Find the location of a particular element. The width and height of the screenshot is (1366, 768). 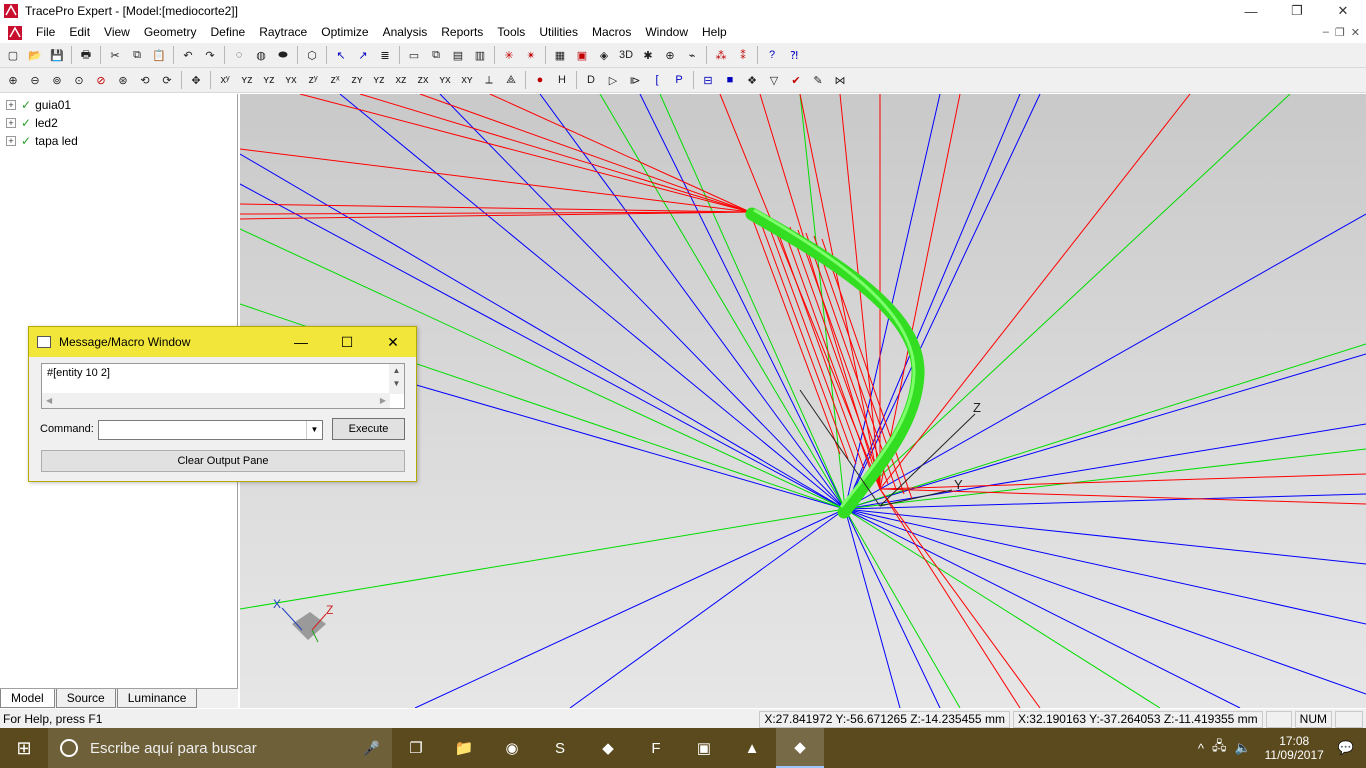

target-icon: ◈ is located at coordinates (604, 55).